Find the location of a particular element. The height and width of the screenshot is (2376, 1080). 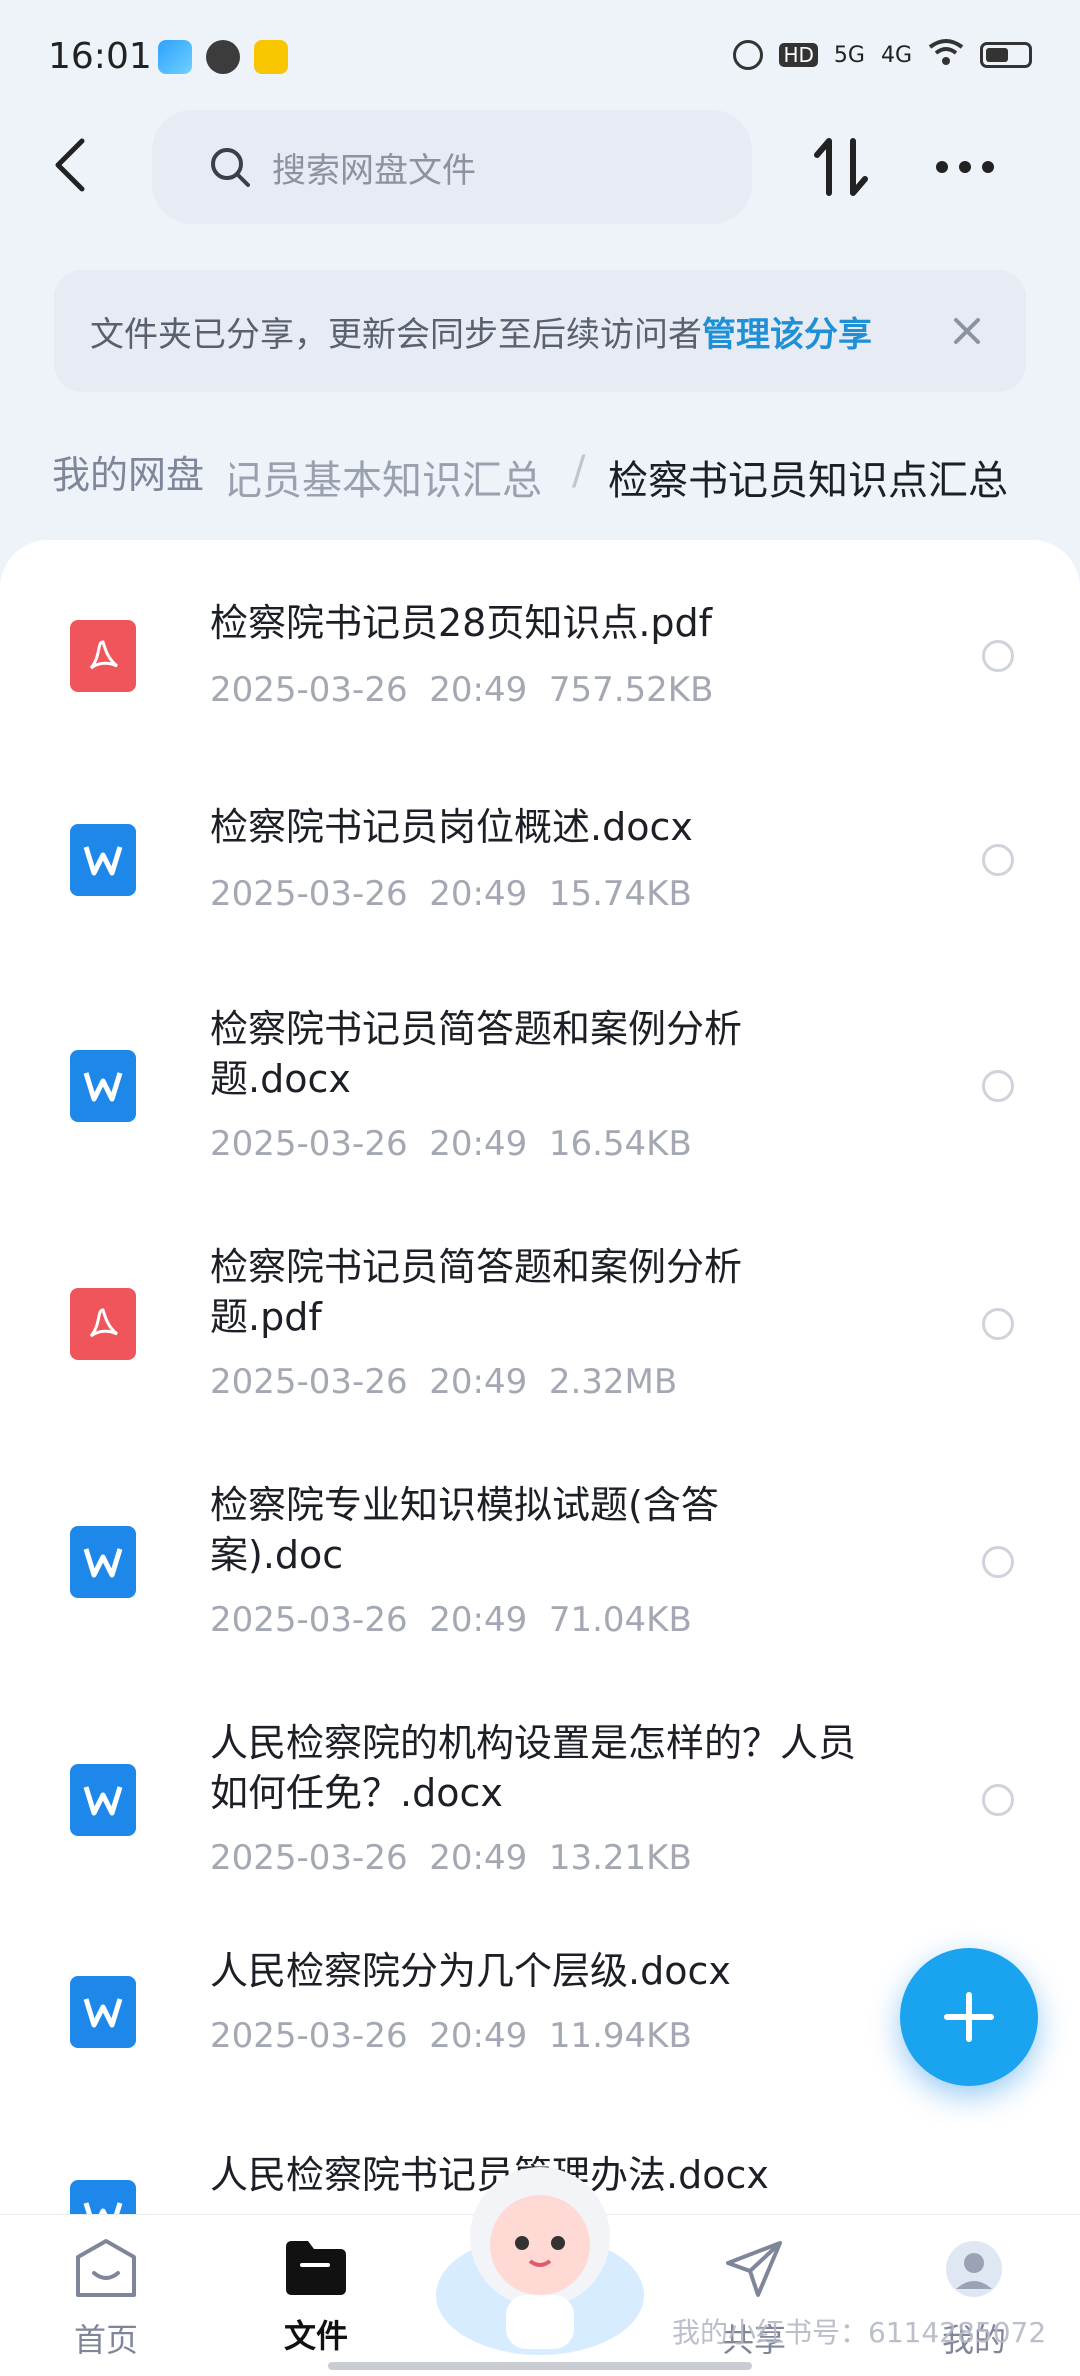

more-button is located at coordinates (965, 167).